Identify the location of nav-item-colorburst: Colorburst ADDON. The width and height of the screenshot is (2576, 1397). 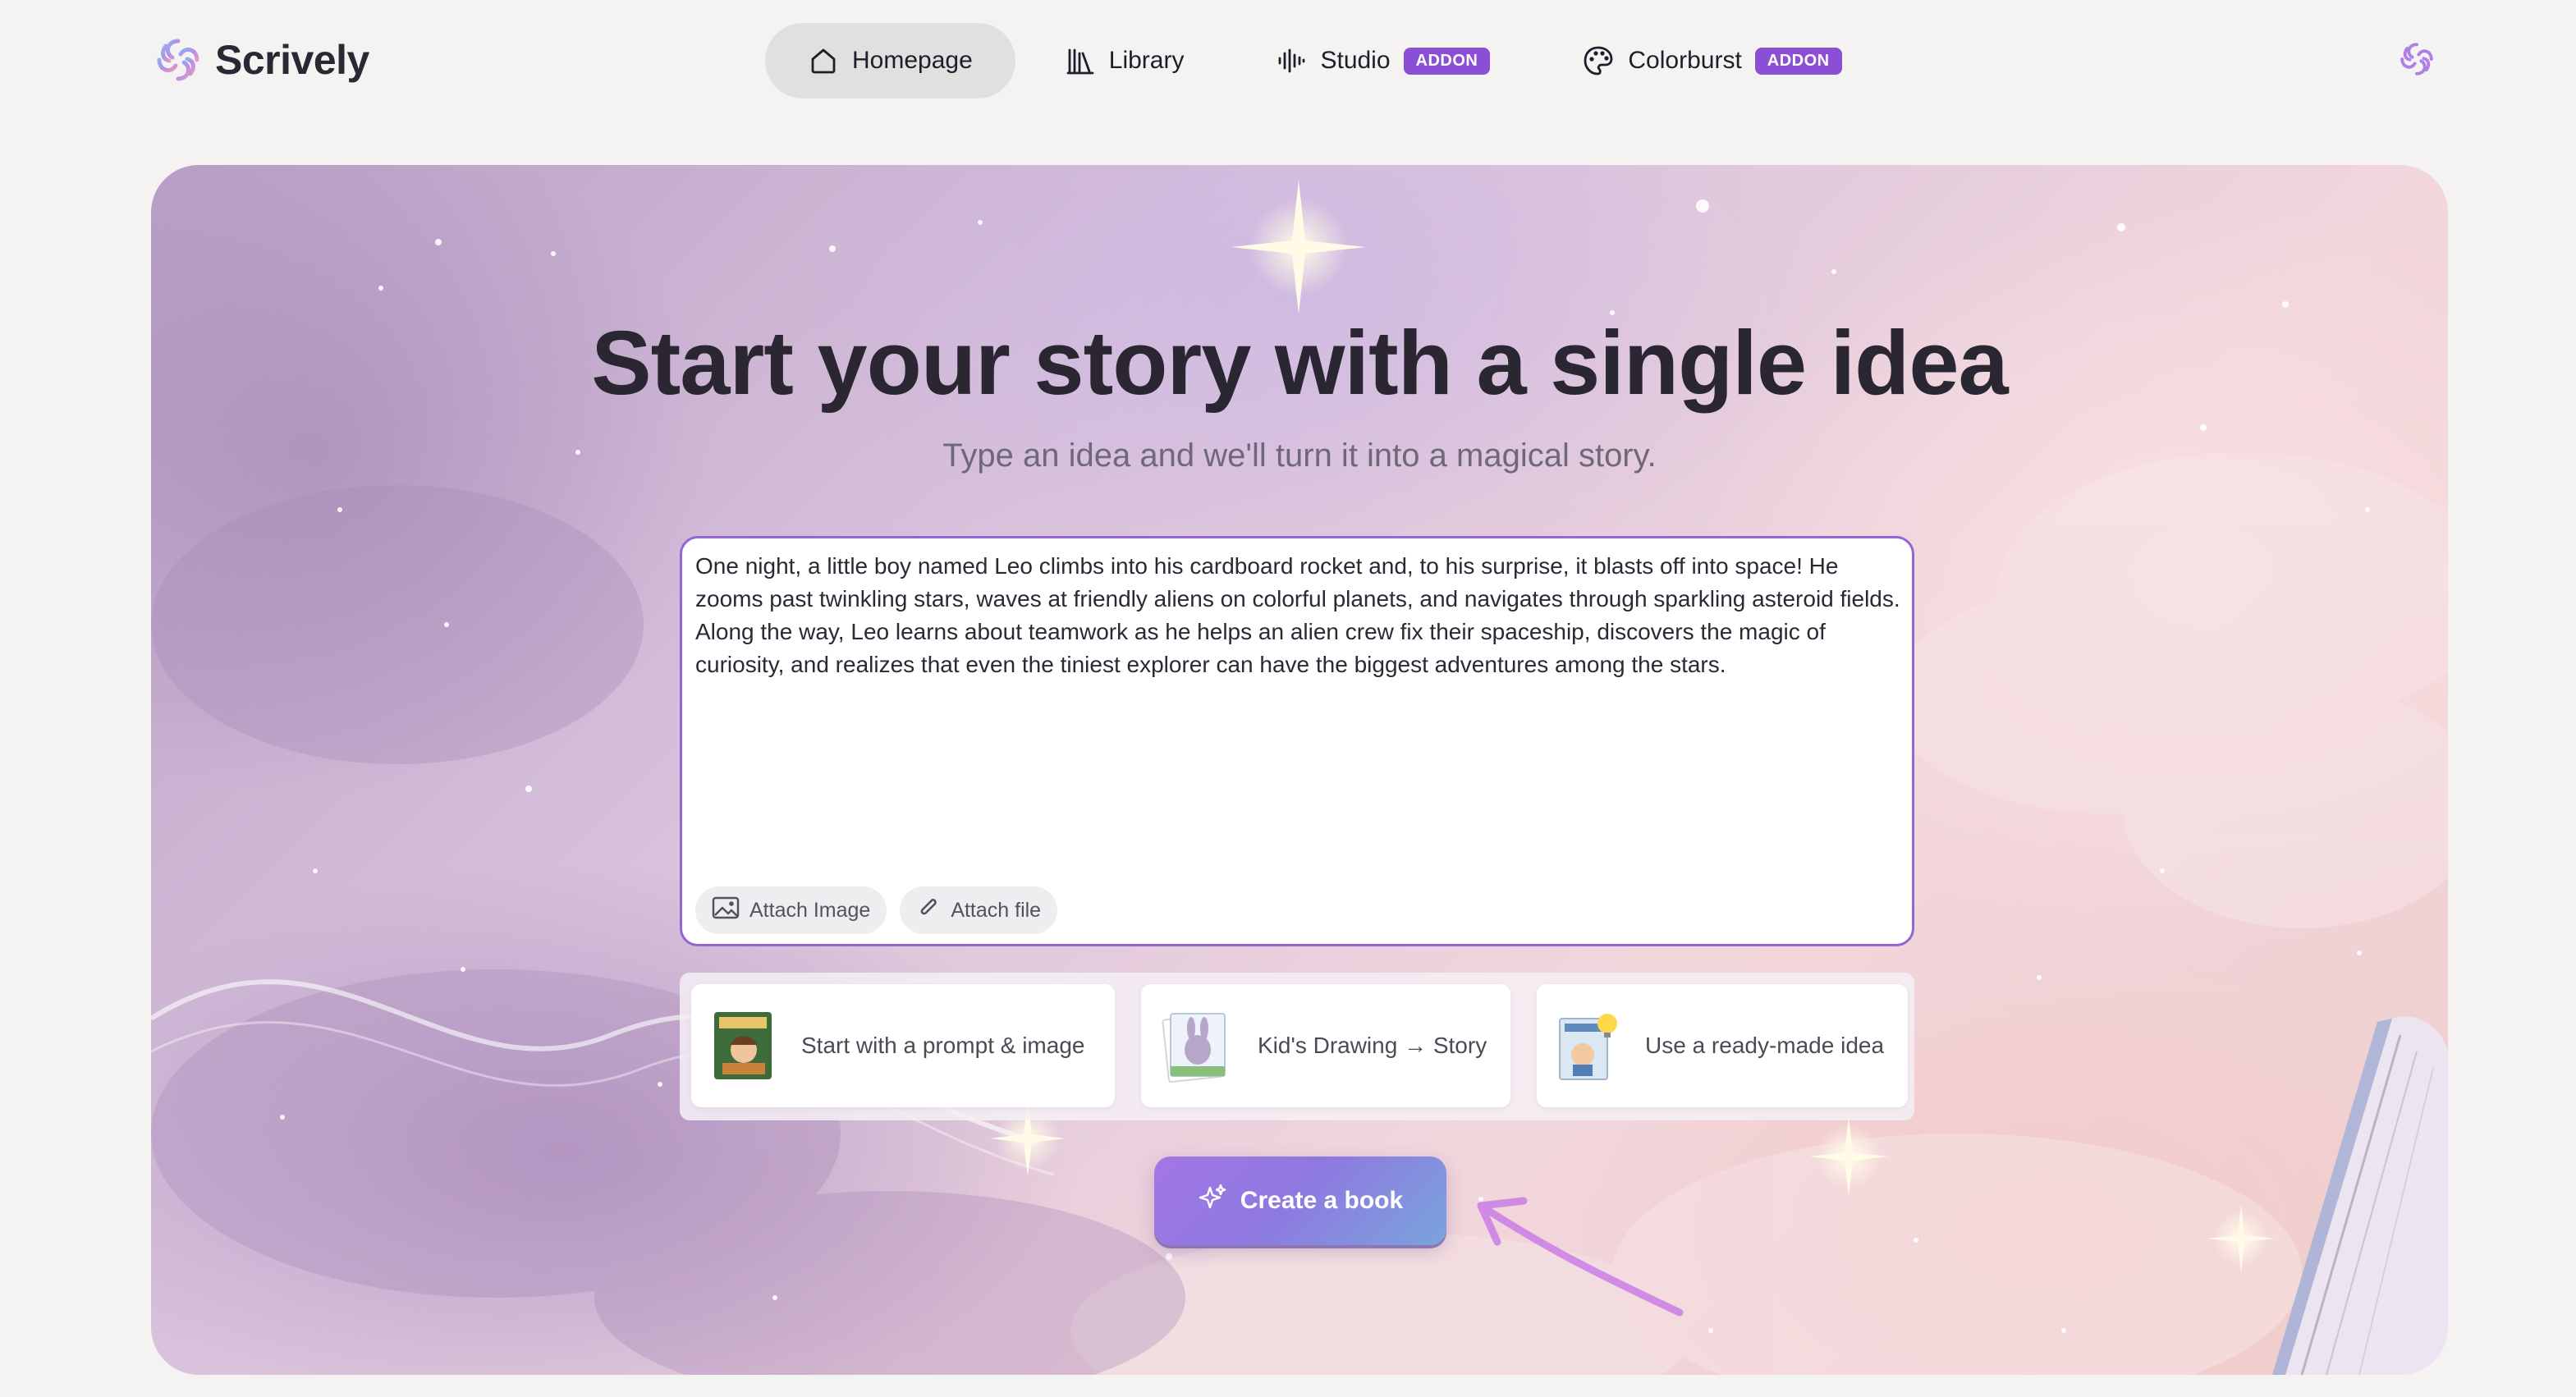
(1712, 60).